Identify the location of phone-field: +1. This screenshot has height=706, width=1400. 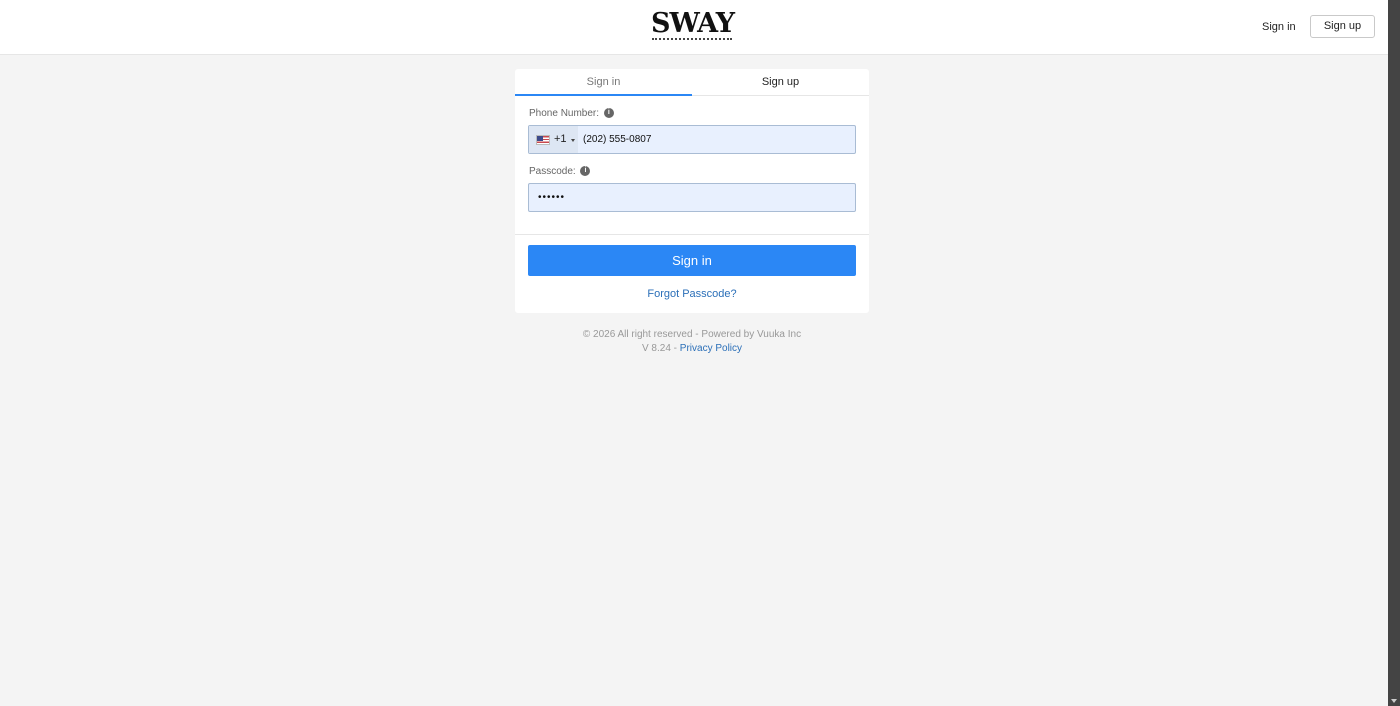
(692, 139).